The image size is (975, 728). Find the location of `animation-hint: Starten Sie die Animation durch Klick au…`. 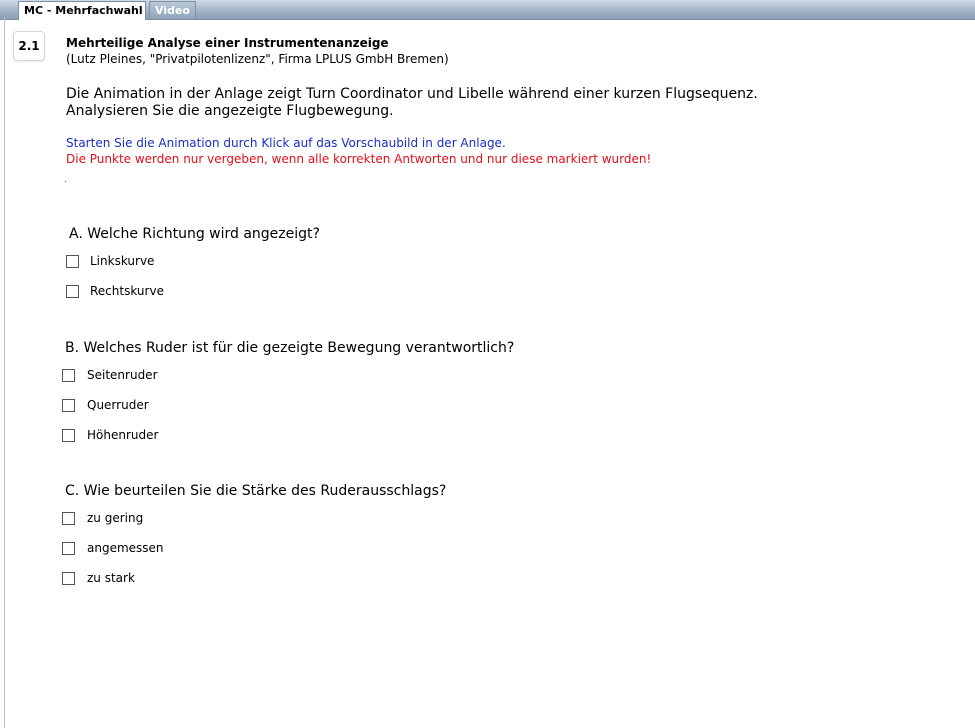

animation-hint: Starten Sie die Animation durch Klick au… is located at coordinates (286, 143).